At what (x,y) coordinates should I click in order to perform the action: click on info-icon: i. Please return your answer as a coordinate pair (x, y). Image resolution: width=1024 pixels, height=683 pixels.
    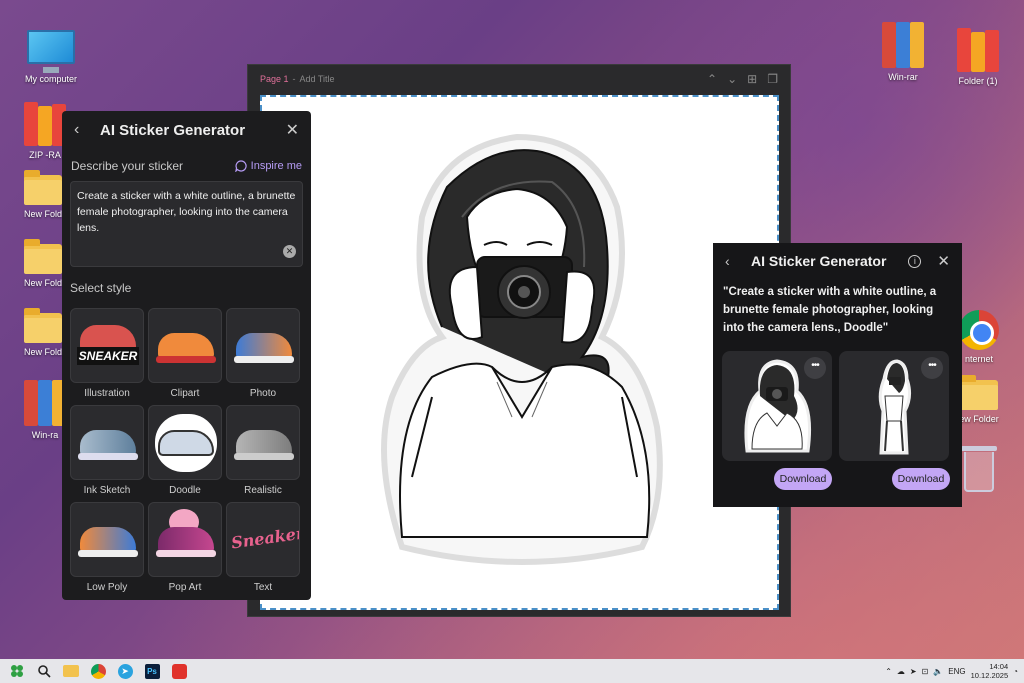
    Looking at the image, I should click on (915, 261).